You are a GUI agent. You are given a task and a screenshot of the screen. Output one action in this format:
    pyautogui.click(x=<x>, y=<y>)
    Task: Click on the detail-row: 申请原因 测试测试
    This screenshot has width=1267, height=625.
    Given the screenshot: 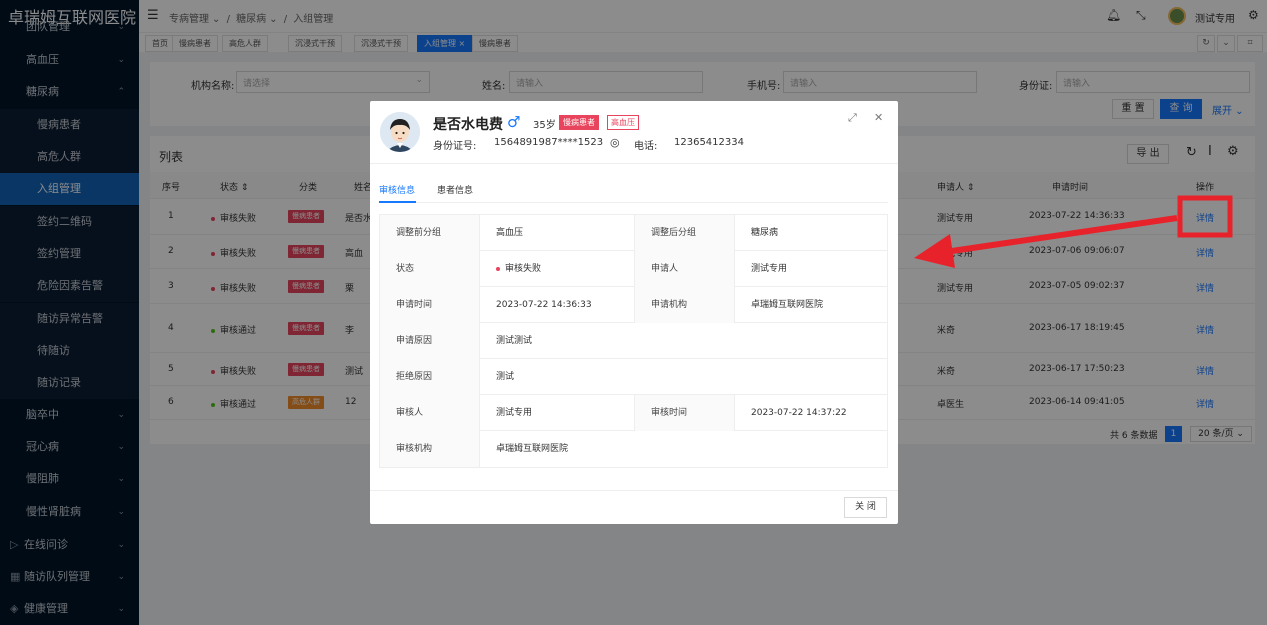 What is the action you would take?
    pyautogui.click(x=633, y=341)
    